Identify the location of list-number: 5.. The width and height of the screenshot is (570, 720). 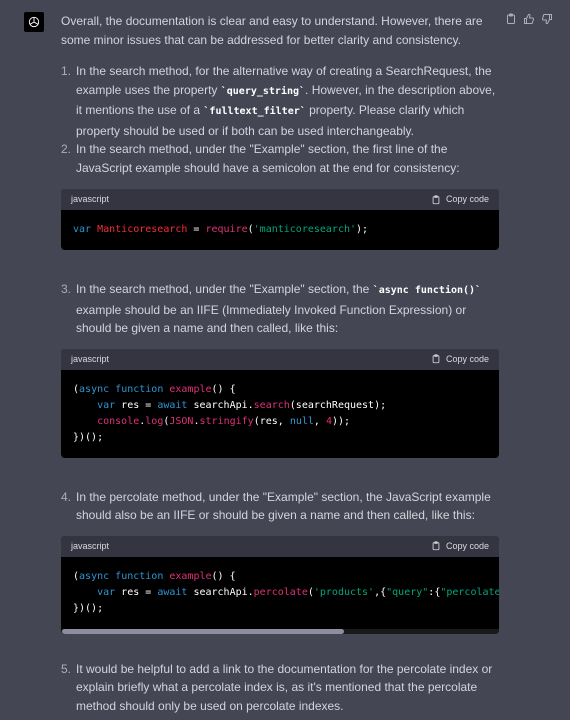
(66, 668).